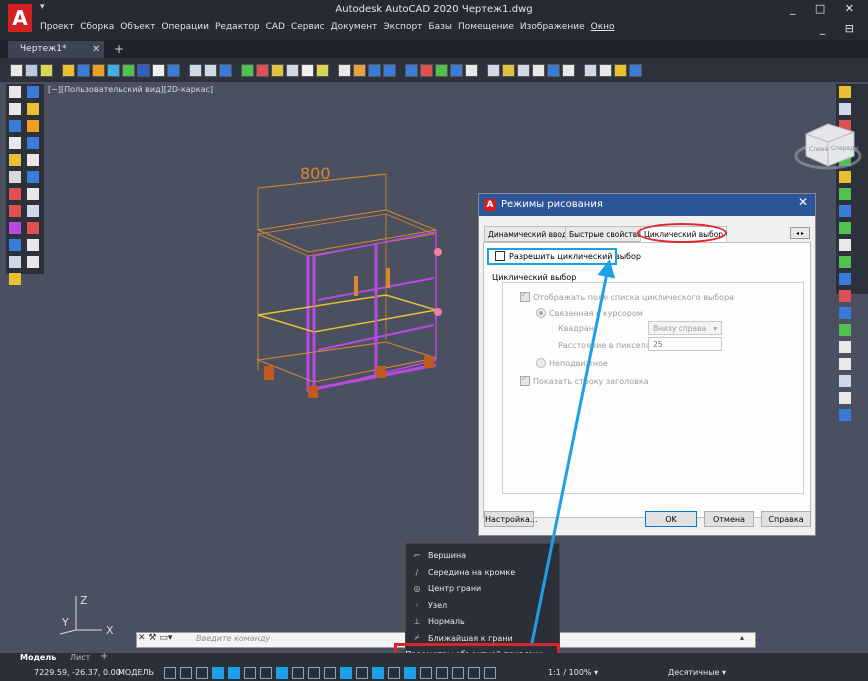 The image size is (868, 681). I want to click on close-tab-icon: ✕, so click(96, 49).